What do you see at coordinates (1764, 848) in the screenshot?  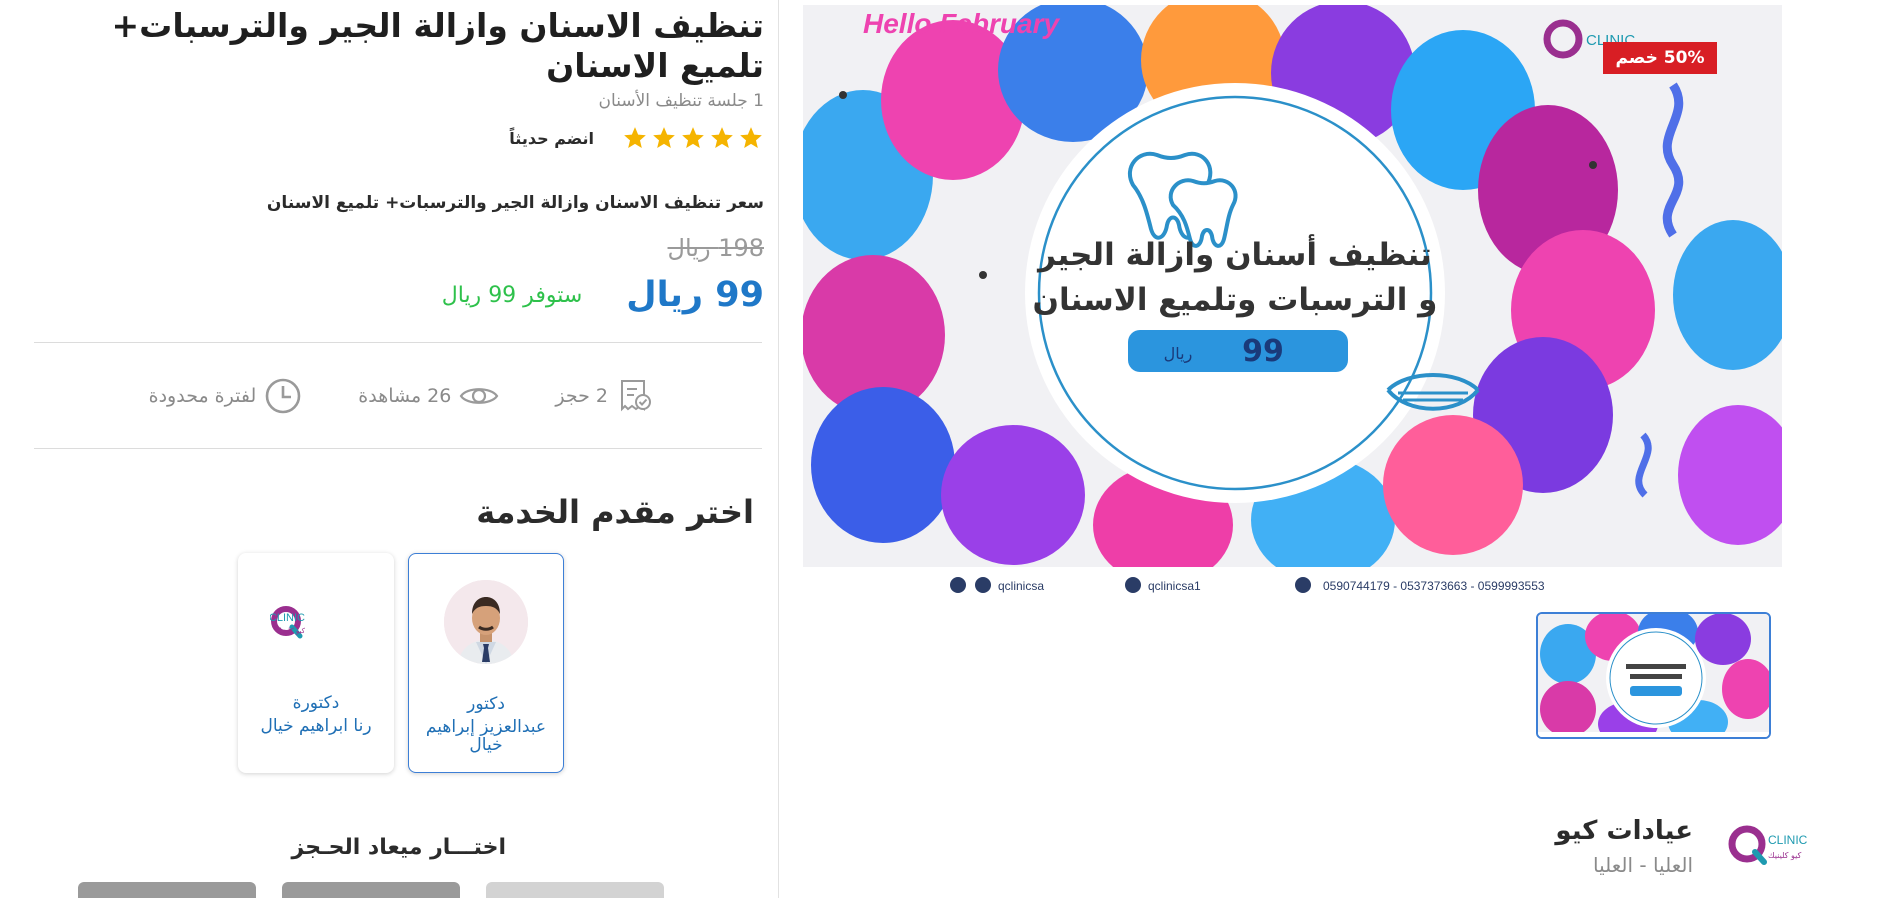 I see `clinic-logo: CLINIC كيو كلينيك` at bounding box center [1764, 848].